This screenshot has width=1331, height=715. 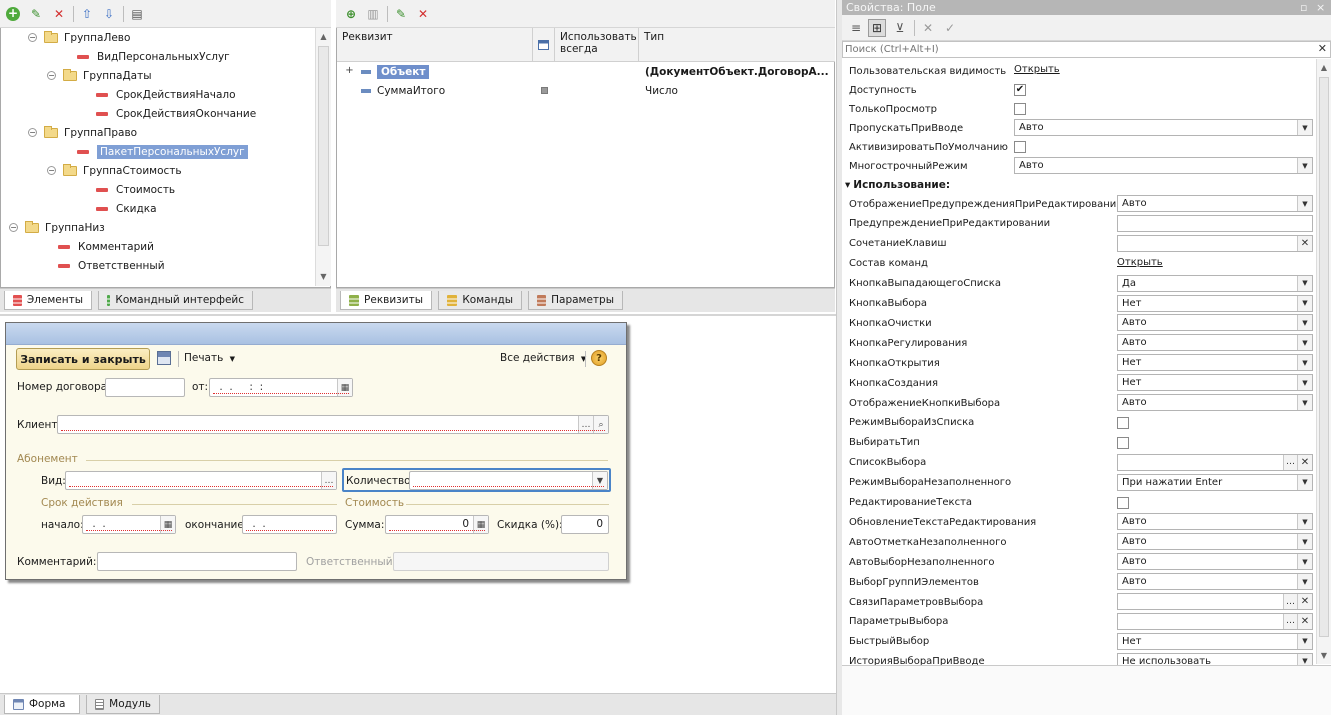 What do you see at coordinates (1075, 49) in the screenshot?
I see `properties-search-input` at bounding box center [1075, 49].